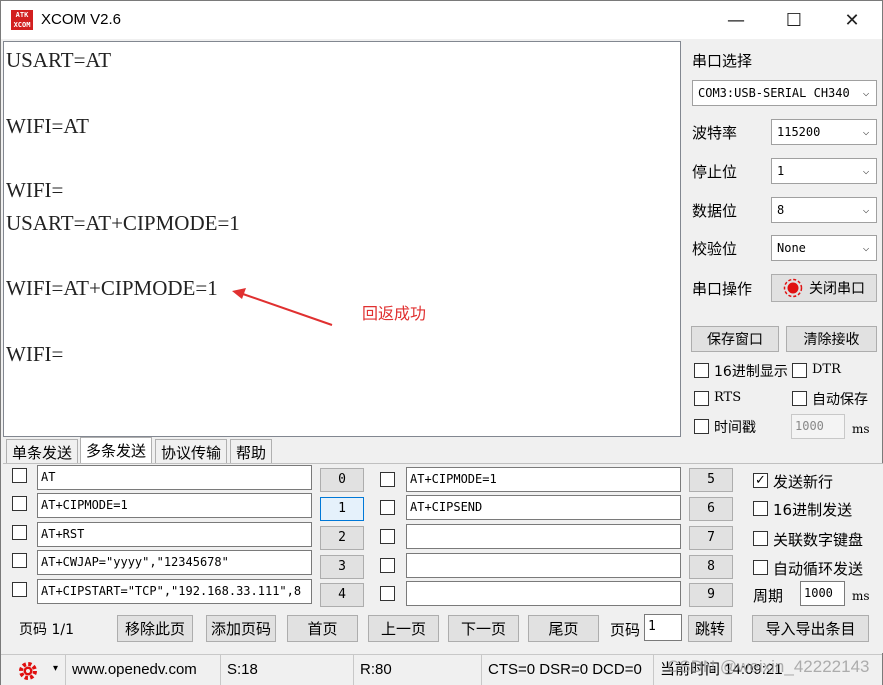 The image size is (883, 685). Describe the element at coordinates (342, 567) in the screenshot. I see `send-button: 3` at that location.